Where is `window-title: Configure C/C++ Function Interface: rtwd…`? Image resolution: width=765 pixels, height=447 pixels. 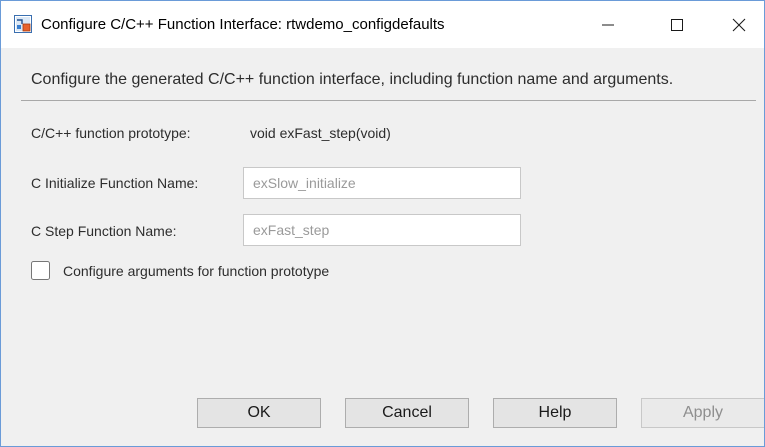 window-title: Configure C/C++ Function Interface: rtwd… is located at coordinates (243, 24).